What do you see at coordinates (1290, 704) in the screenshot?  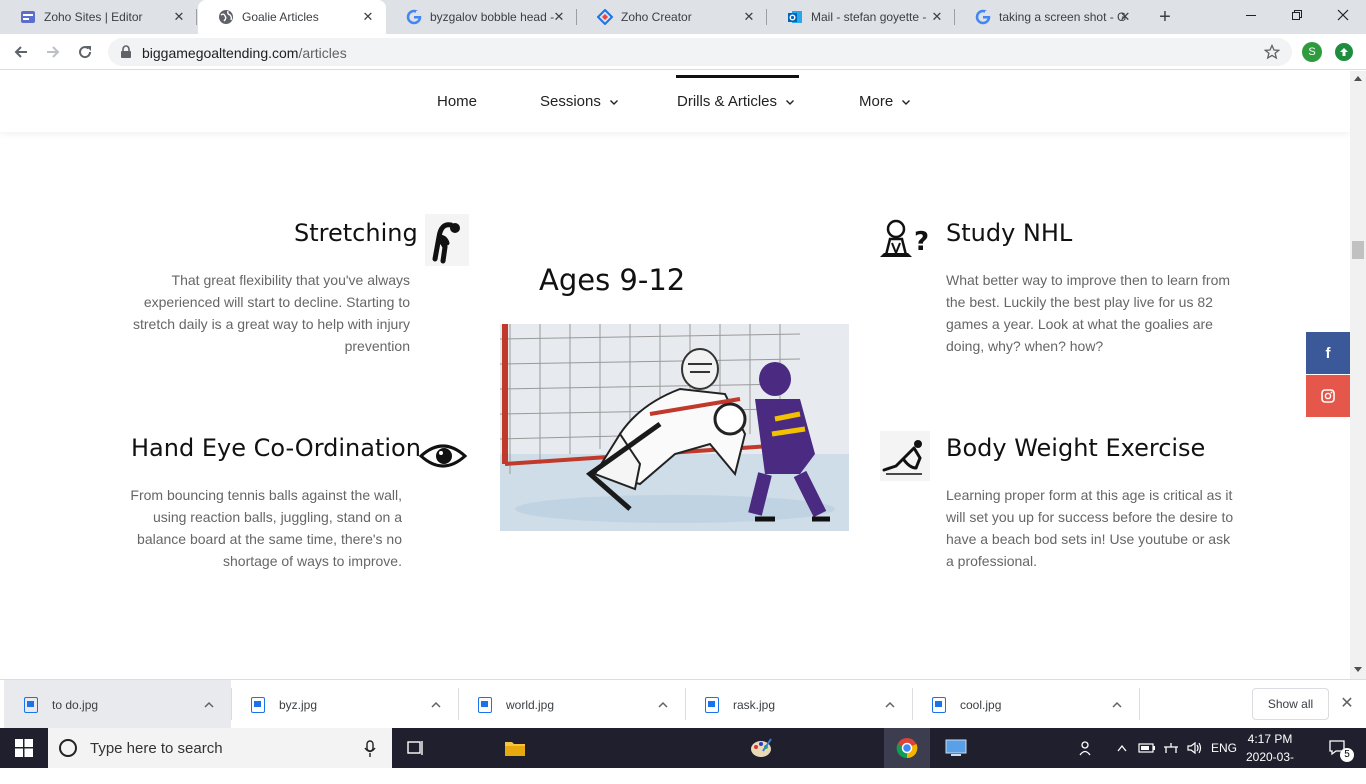 I see `show-all-button: Show all` at bounding box center [1290, 704].